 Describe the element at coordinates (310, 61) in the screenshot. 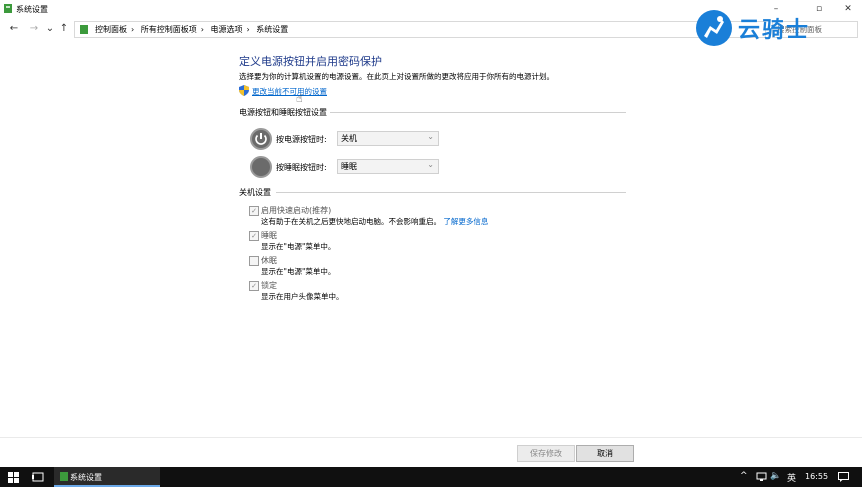

I see `page-title: 定义电源按钮并启用密码保护` at that location.